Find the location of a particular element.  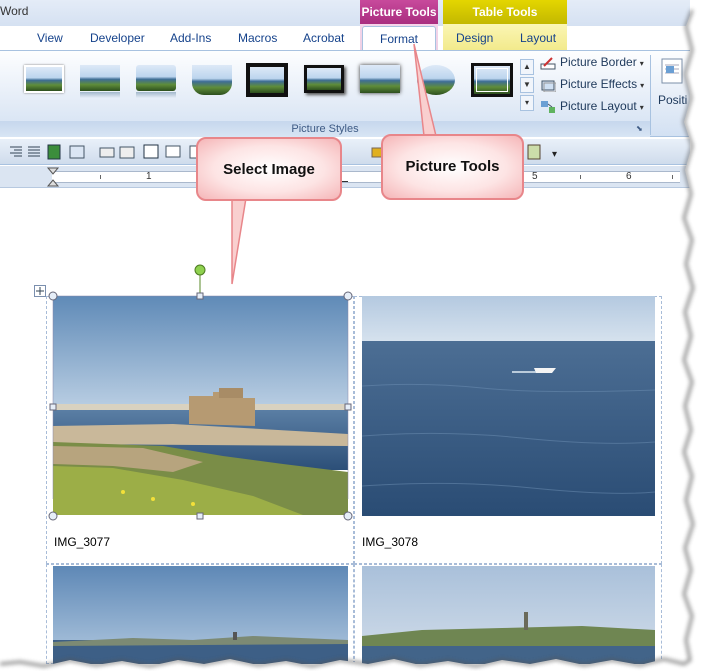

coast-photo is located at coordinates (200, 615).